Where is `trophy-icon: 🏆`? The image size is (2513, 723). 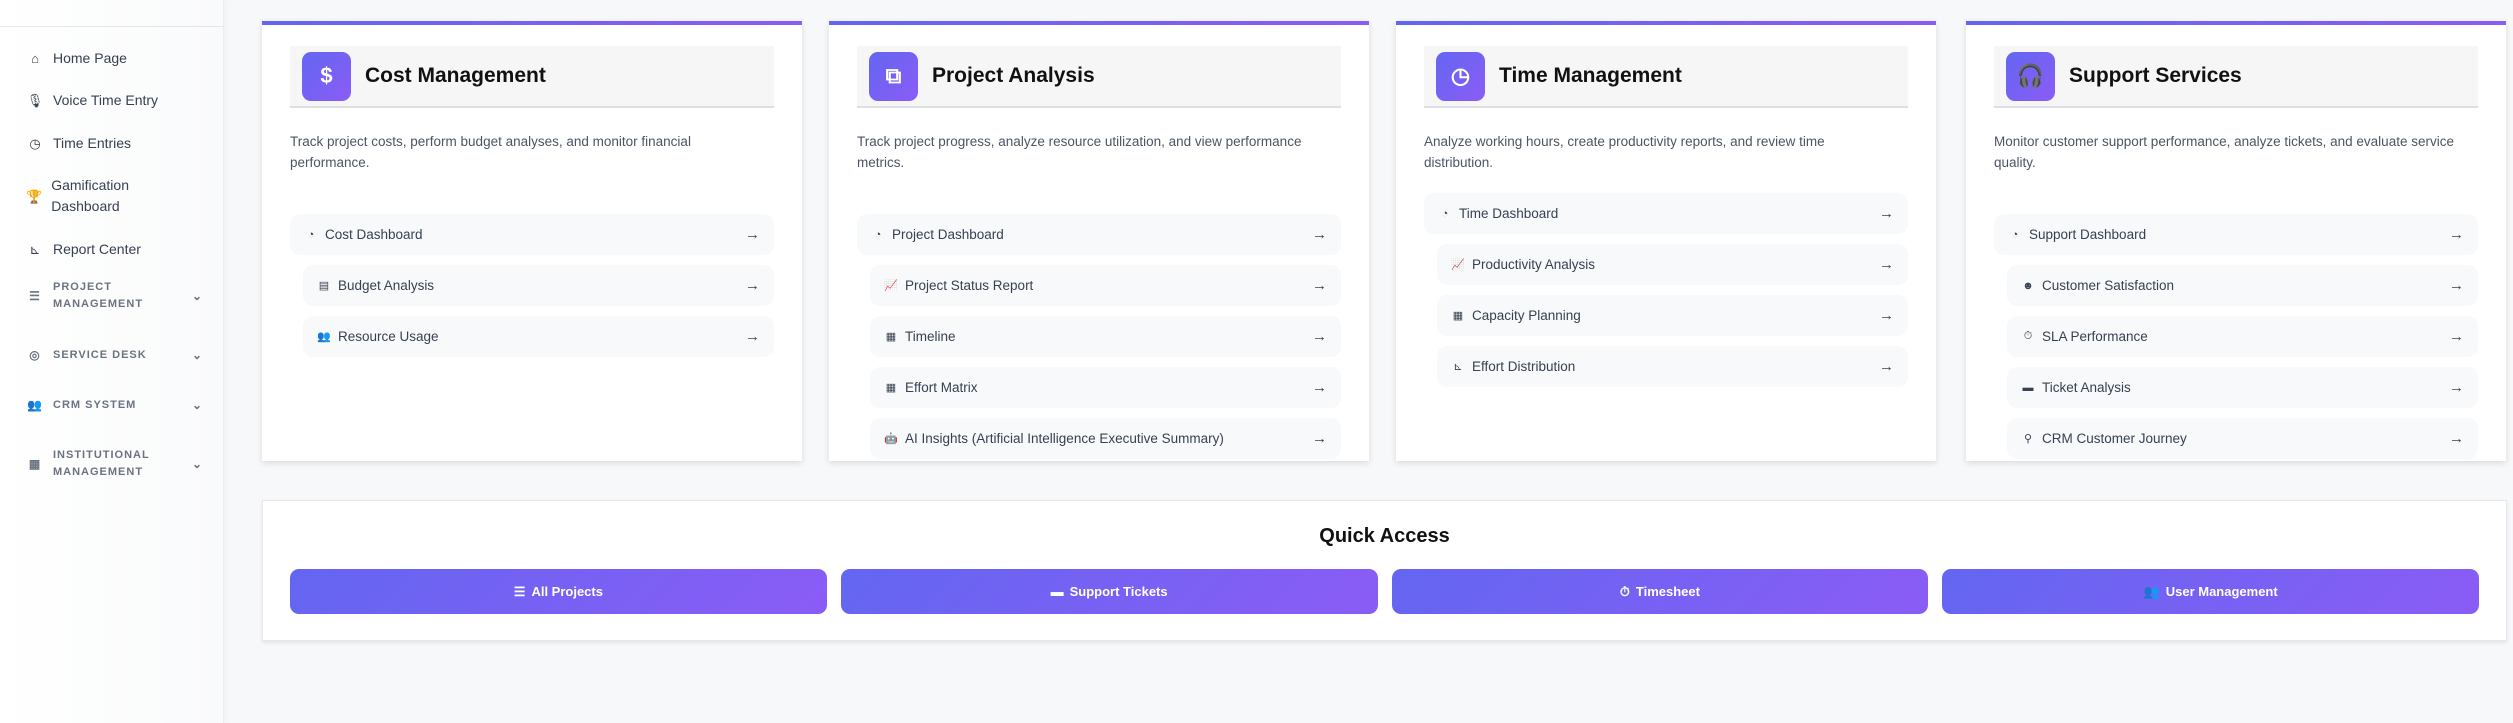 trophy-icon: 🏆 is located at coordinates (34, 196).